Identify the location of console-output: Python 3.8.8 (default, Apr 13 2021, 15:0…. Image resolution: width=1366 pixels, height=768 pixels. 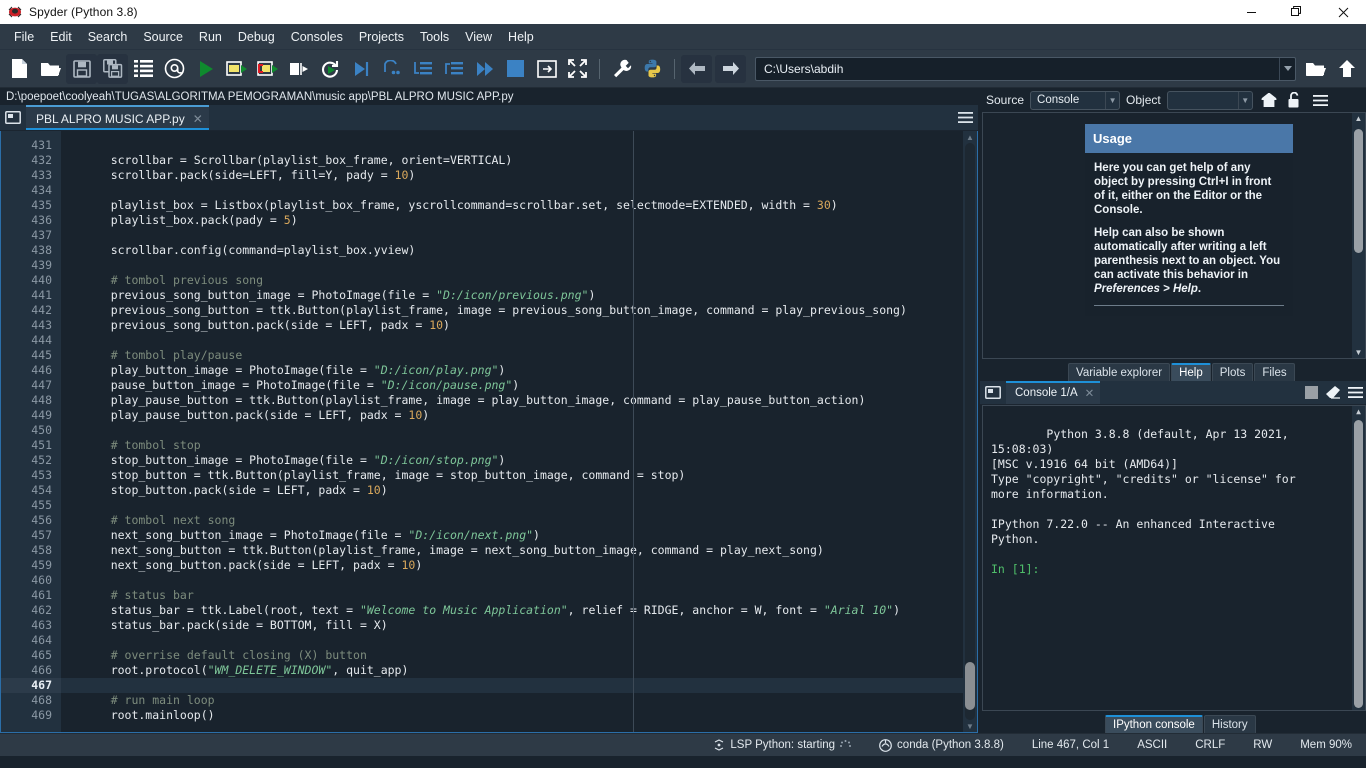
(1174, 558).